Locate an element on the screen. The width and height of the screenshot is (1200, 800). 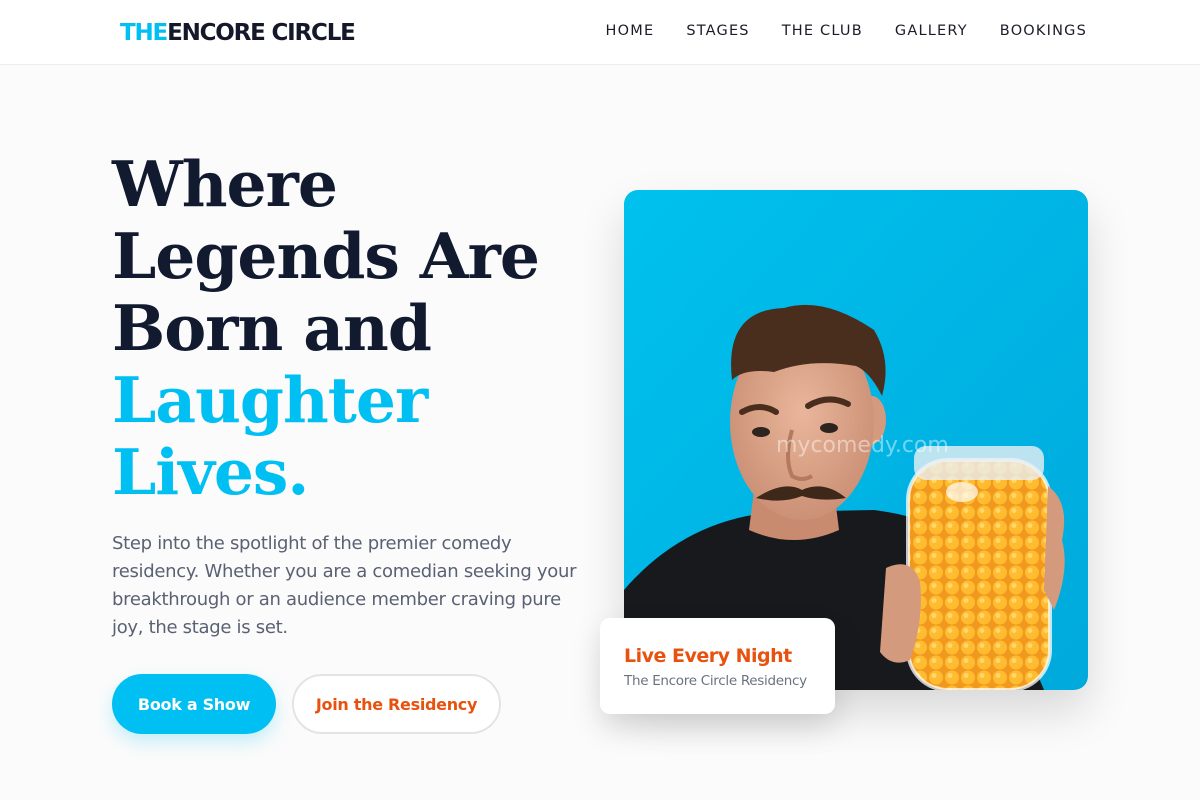
nav-item-gallery: GALLERY is located at coordinates (931, 31).